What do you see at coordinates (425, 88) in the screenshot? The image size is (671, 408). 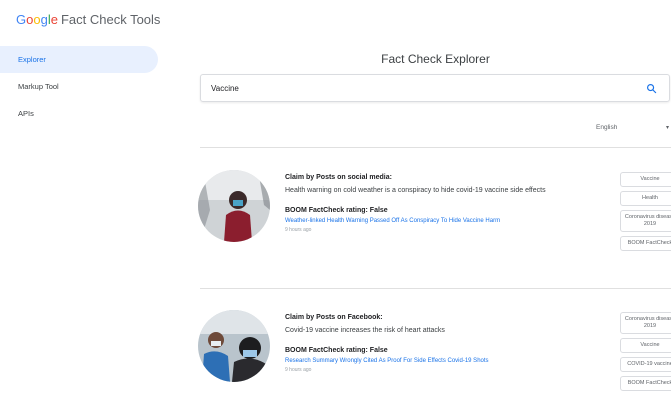 I see `search-input` at bounding box center [425, 88].